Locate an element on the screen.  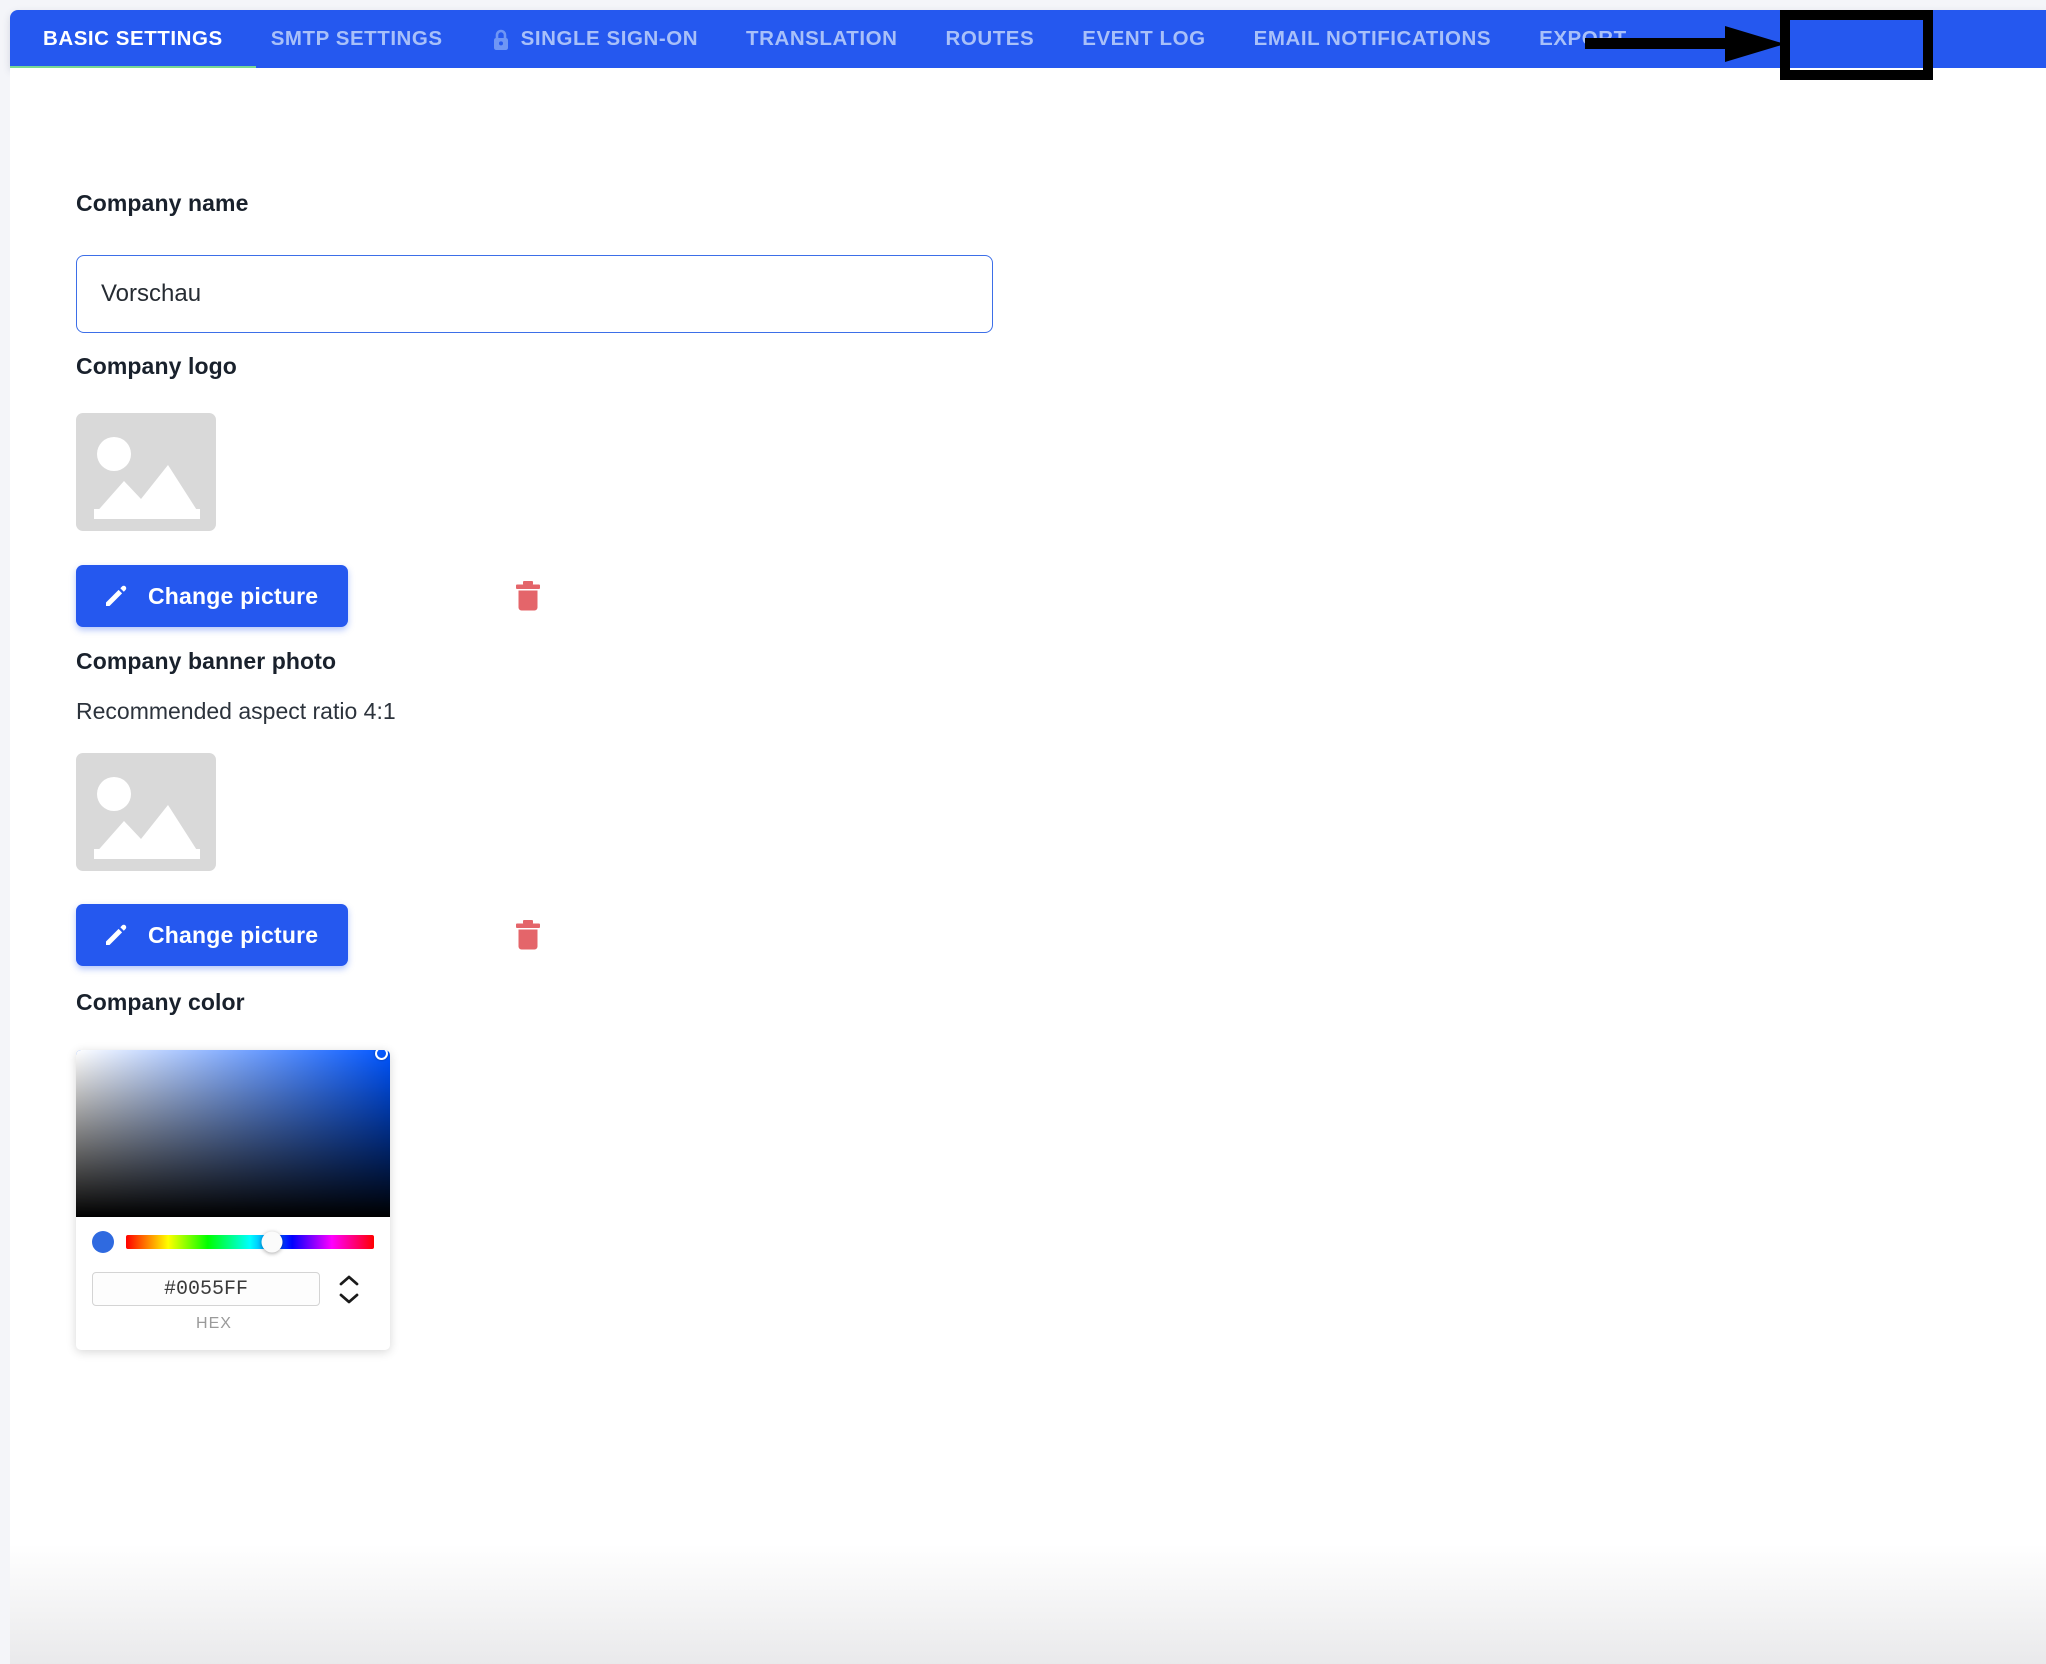
company-name-label: Company name is located at coordinates (162, 203).